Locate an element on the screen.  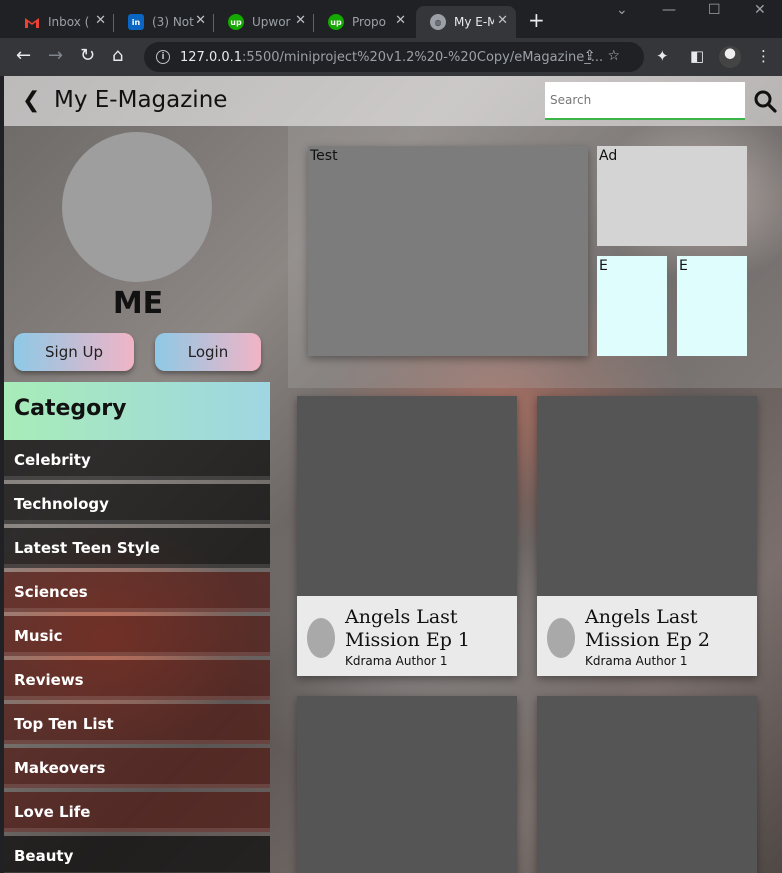
tab-search-chevron-icon: ⌄ is located at coordinates (622, 10).